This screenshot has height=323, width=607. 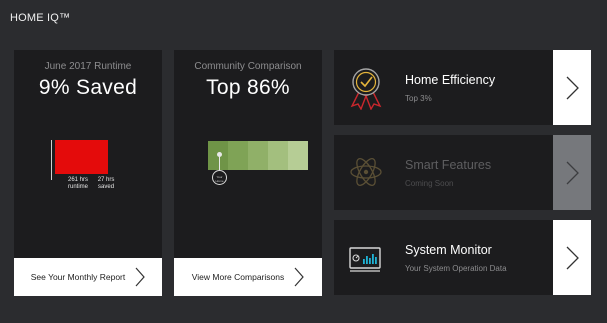 What do you see at coordinates (219, 154) in the screenshot?
I see `home-marker-dot` at bounding box center [219, 154].